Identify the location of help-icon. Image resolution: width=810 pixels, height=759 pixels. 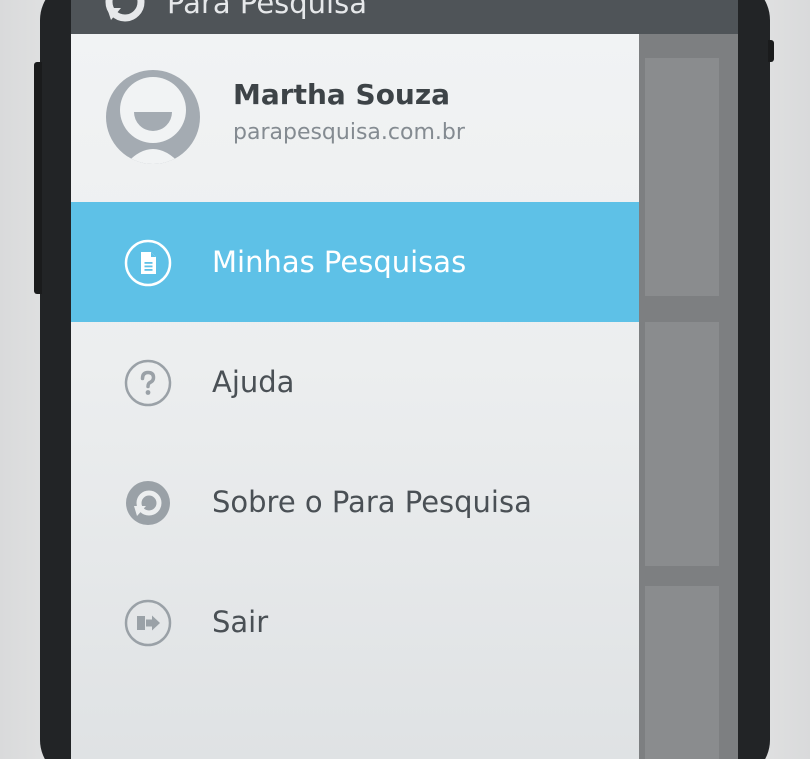
(148, 383).